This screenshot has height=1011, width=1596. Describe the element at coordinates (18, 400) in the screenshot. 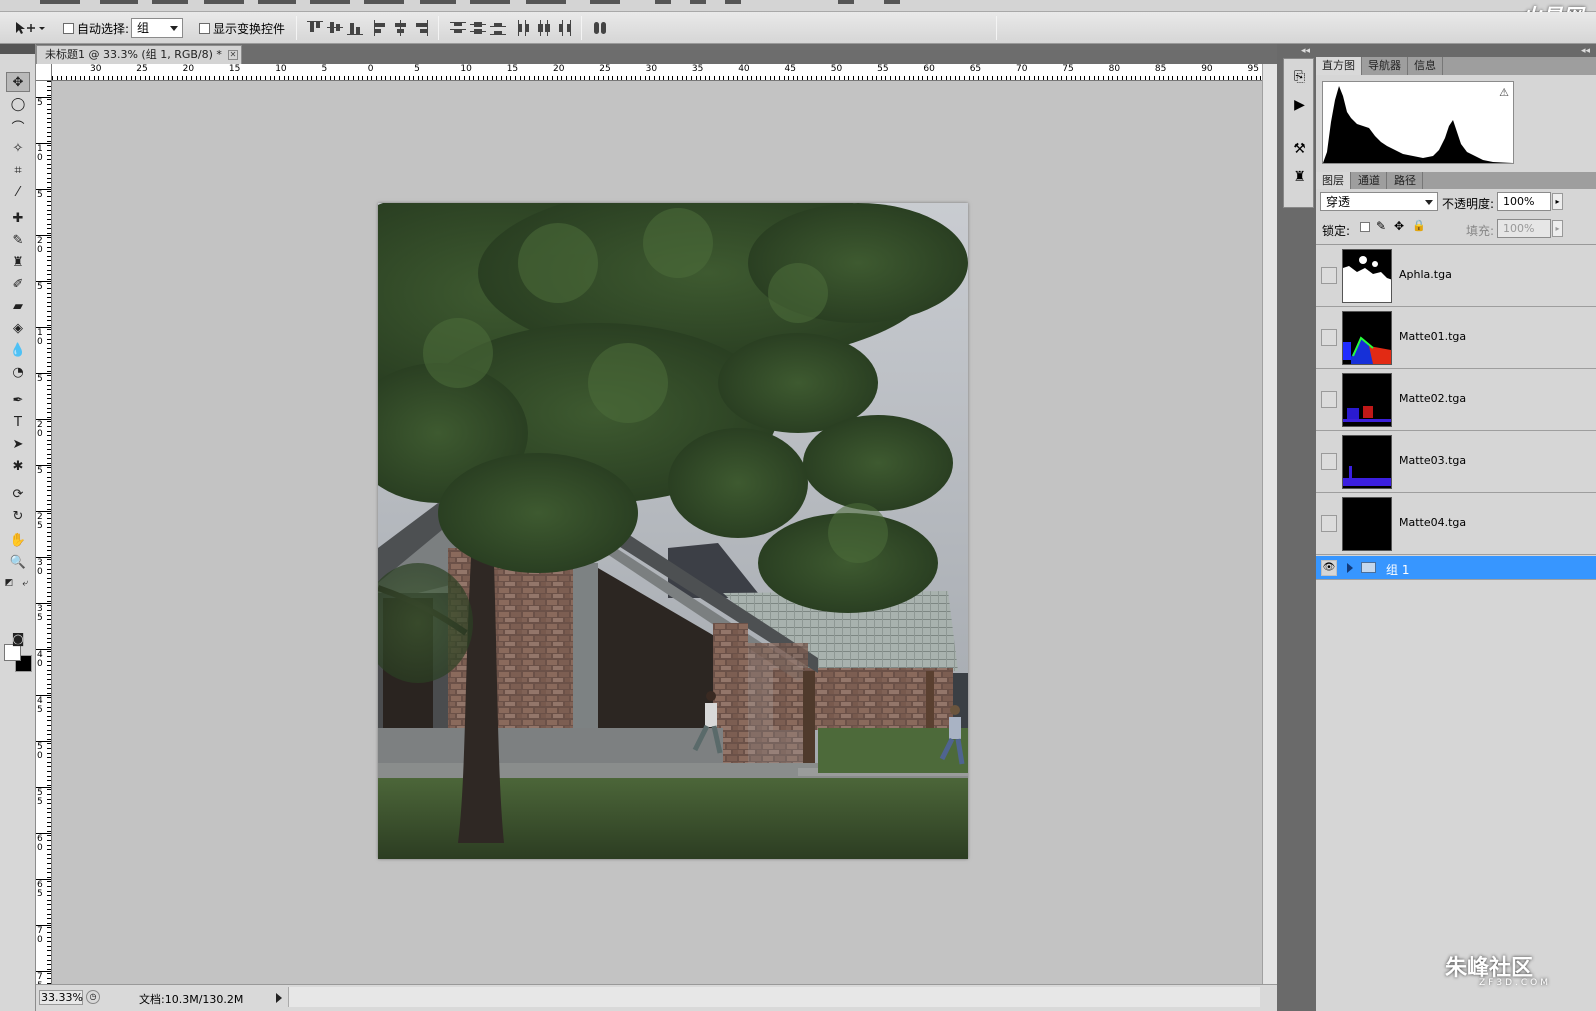

I see `pen-tool-icon: ✒` at that location.